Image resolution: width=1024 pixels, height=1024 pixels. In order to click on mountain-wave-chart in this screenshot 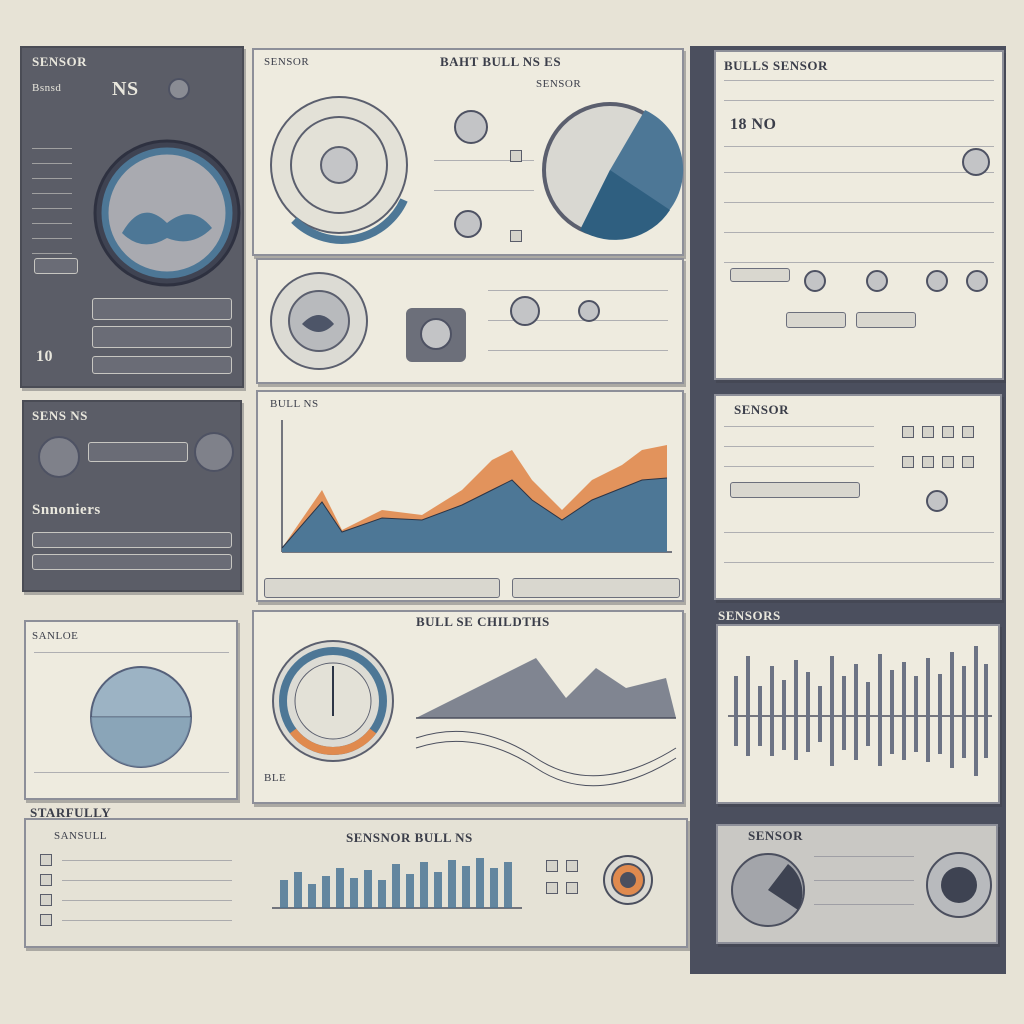, I will do `click(546, 722)`.